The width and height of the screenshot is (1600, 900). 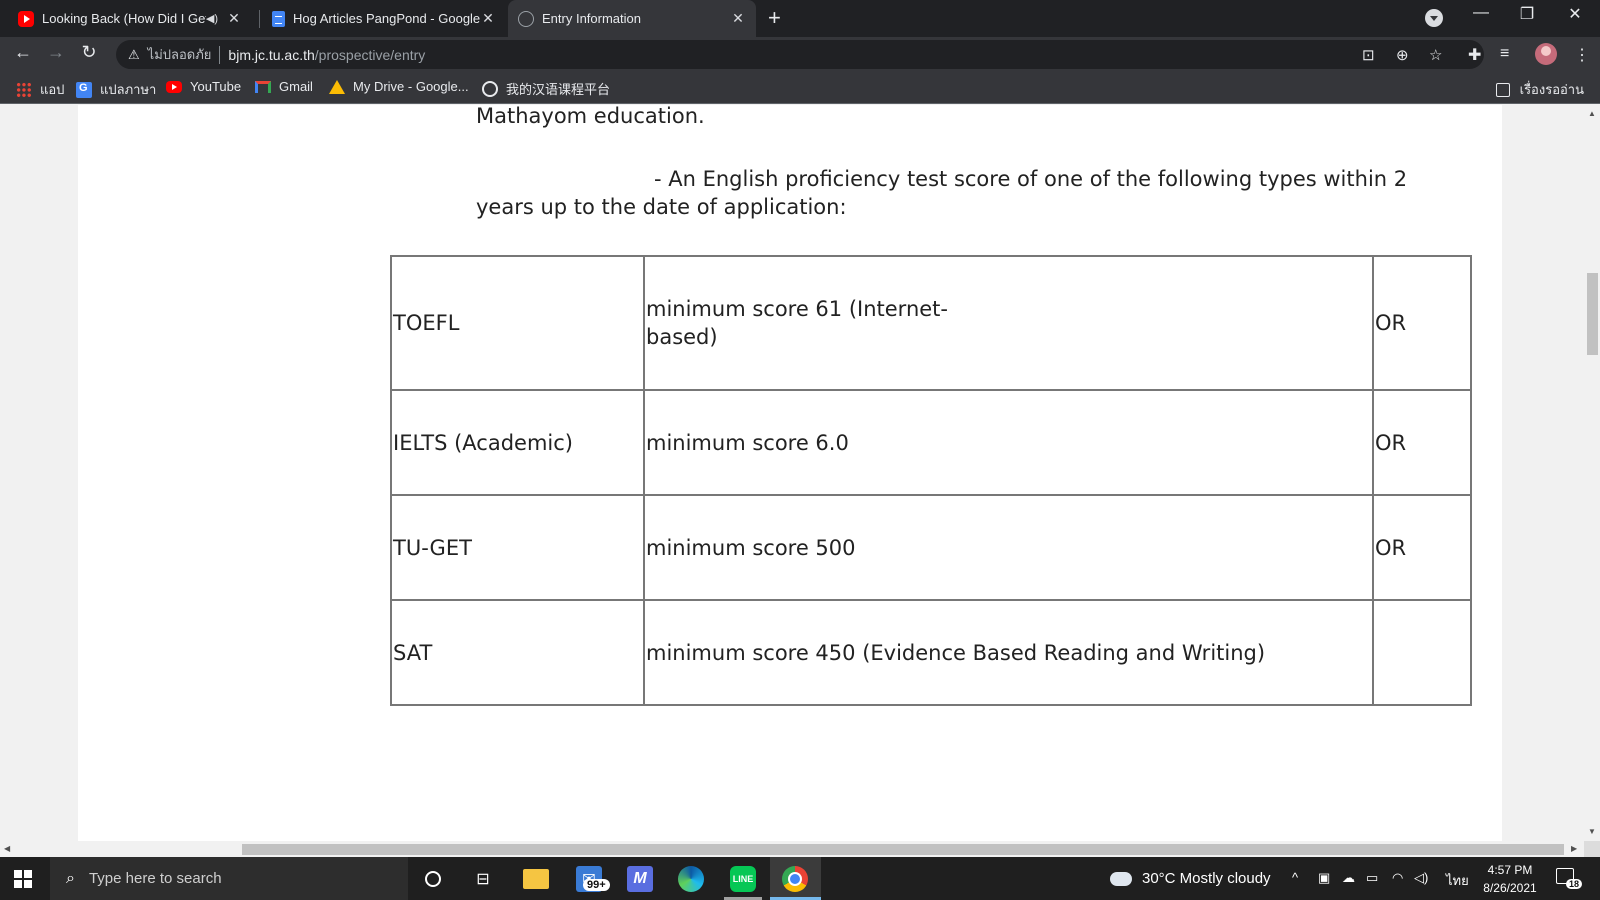 What do you see at coordinates (1435, 55) in the screenshot?
I see `bookmark-star-icon: ☆` at bounding box center [1435, 55].